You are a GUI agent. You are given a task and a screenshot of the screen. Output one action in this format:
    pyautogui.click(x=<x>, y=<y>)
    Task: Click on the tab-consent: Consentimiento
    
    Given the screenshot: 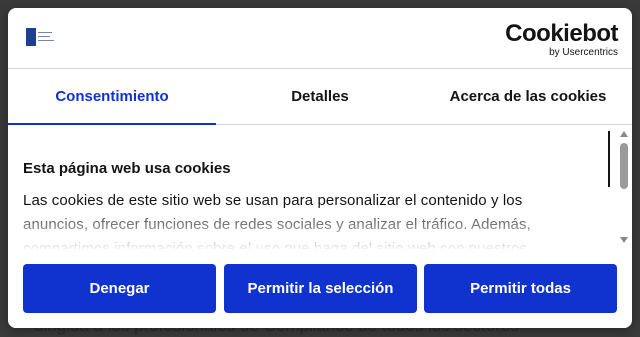 What is the action you would take?
    pyautogui.click(x=112, y=97)
    